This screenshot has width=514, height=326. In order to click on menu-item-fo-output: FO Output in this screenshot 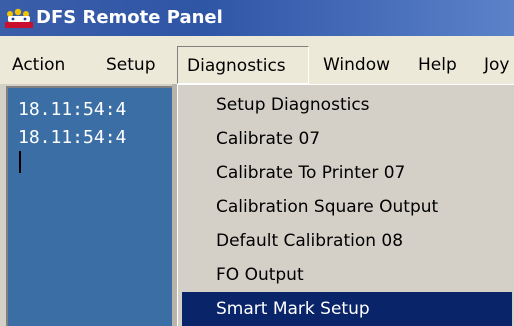, I will do `click(347, 275)`.